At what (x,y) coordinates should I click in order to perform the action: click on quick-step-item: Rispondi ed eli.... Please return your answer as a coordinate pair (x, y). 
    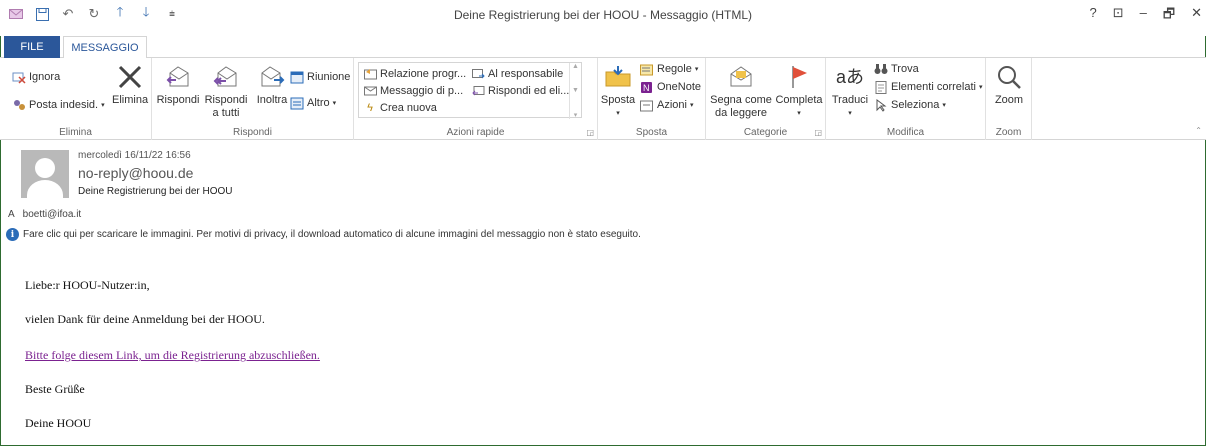
    Looking at the image, I should click on (520, 91).